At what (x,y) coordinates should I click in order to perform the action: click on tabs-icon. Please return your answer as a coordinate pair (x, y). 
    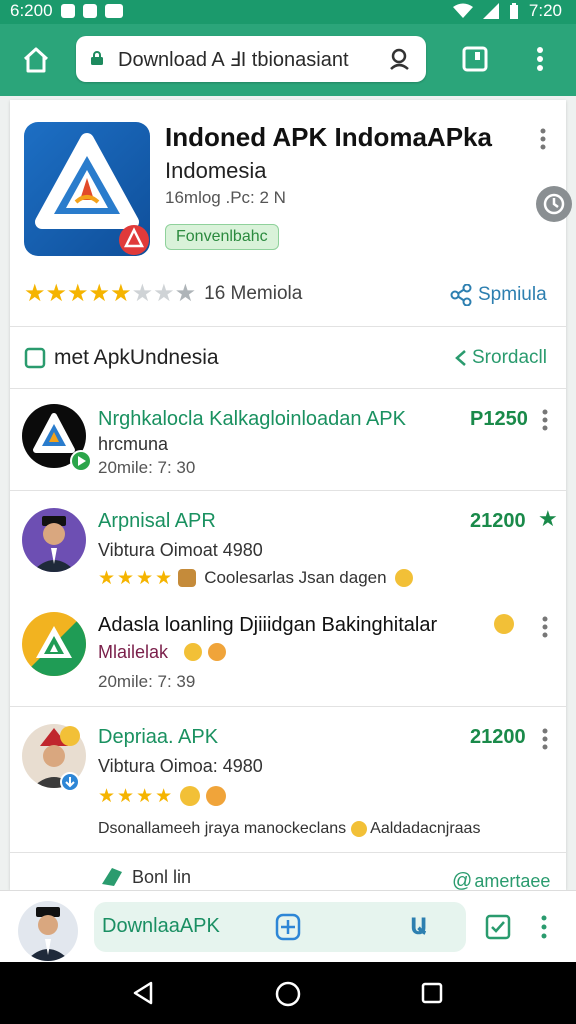
    Looking at the image, I should click on (475, 59).